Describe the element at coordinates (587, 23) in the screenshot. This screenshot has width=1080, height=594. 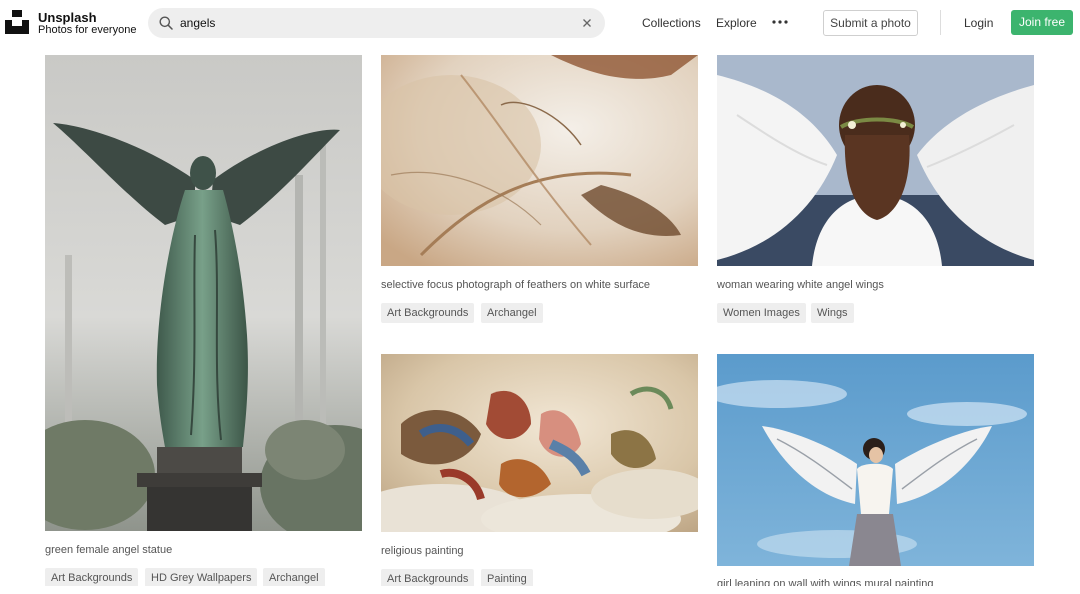
I see `clear-search-icon` at that location.